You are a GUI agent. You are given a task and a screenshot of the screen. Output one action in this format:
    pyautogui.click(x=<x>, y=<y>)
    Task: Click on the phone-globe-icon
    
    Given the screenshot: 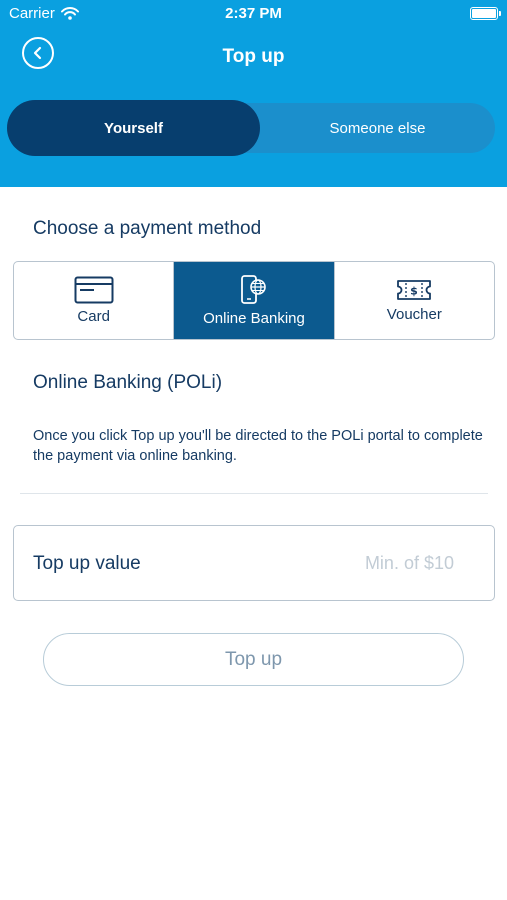 What is the action you would take?
    pyautogui.click(x=253, y=289)
    